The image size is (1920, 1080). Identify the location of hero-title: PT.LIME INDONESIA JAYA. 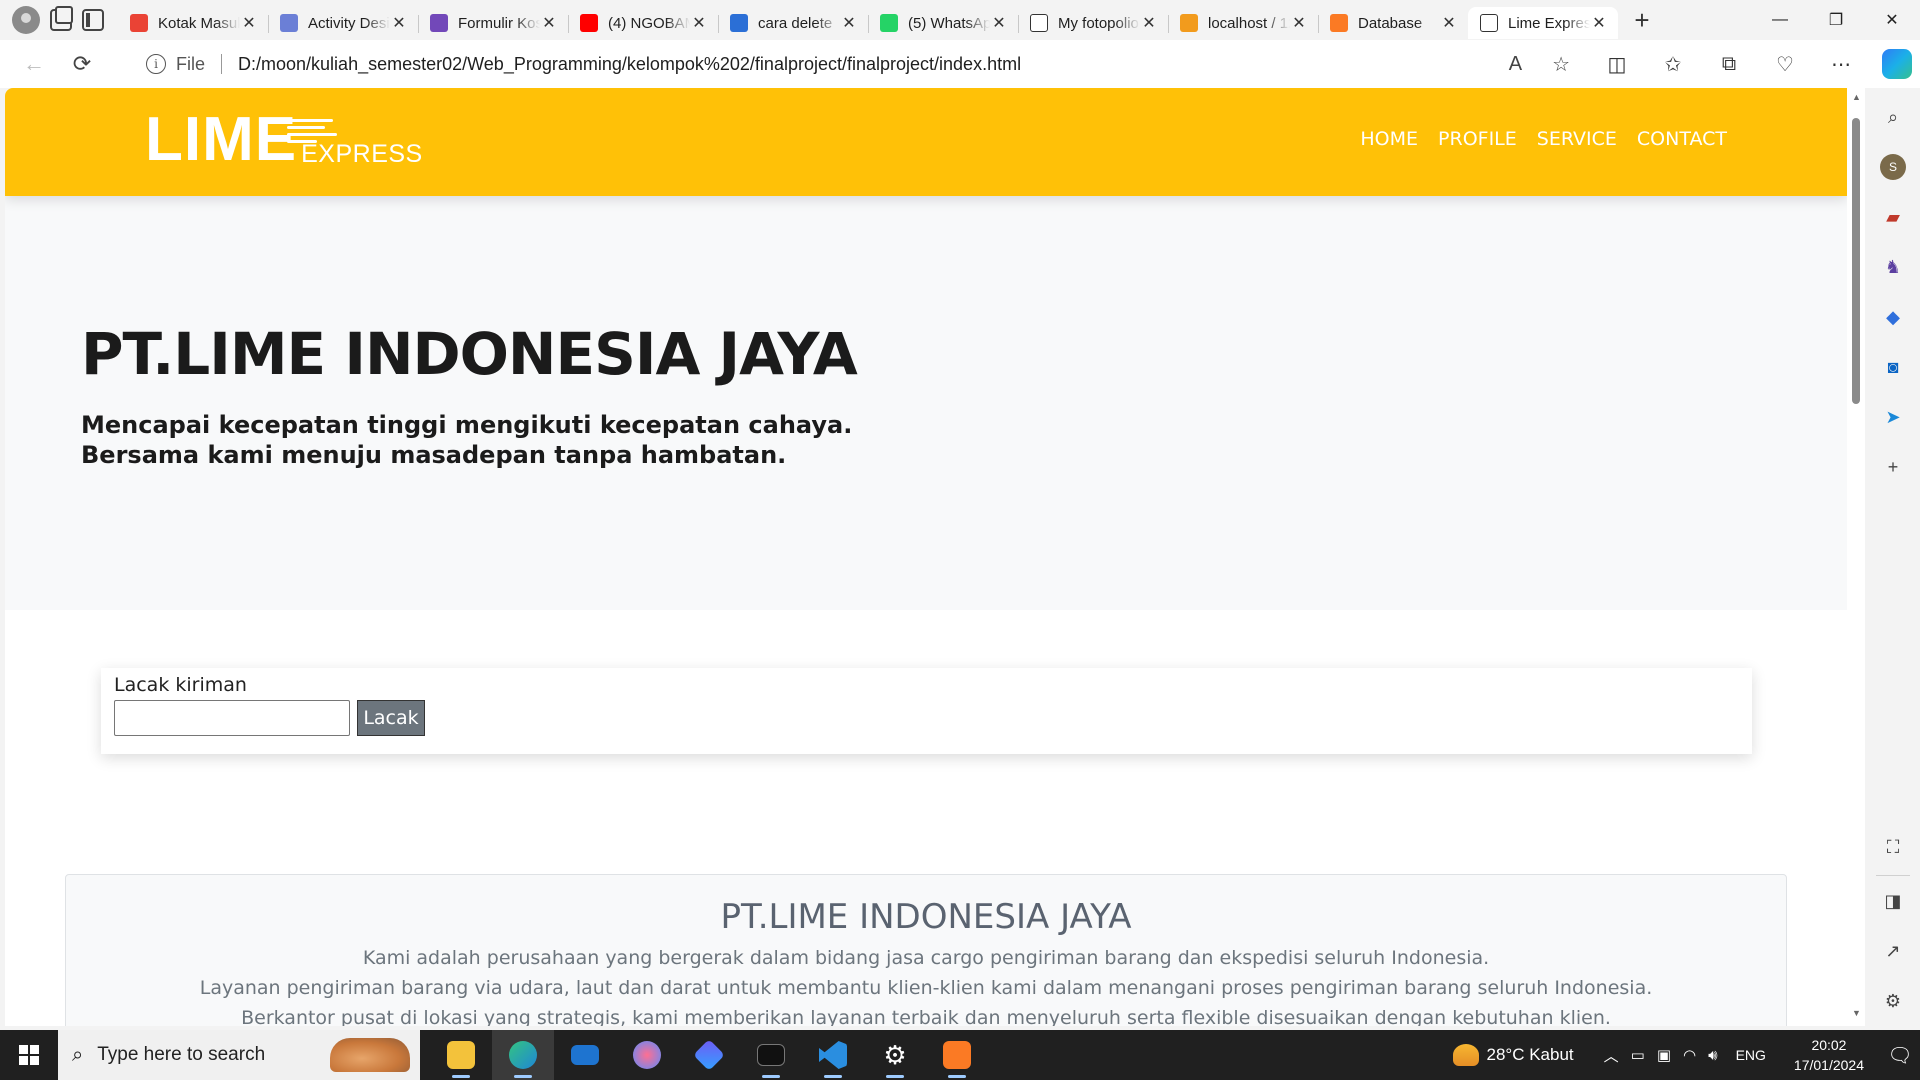
(469, 354).